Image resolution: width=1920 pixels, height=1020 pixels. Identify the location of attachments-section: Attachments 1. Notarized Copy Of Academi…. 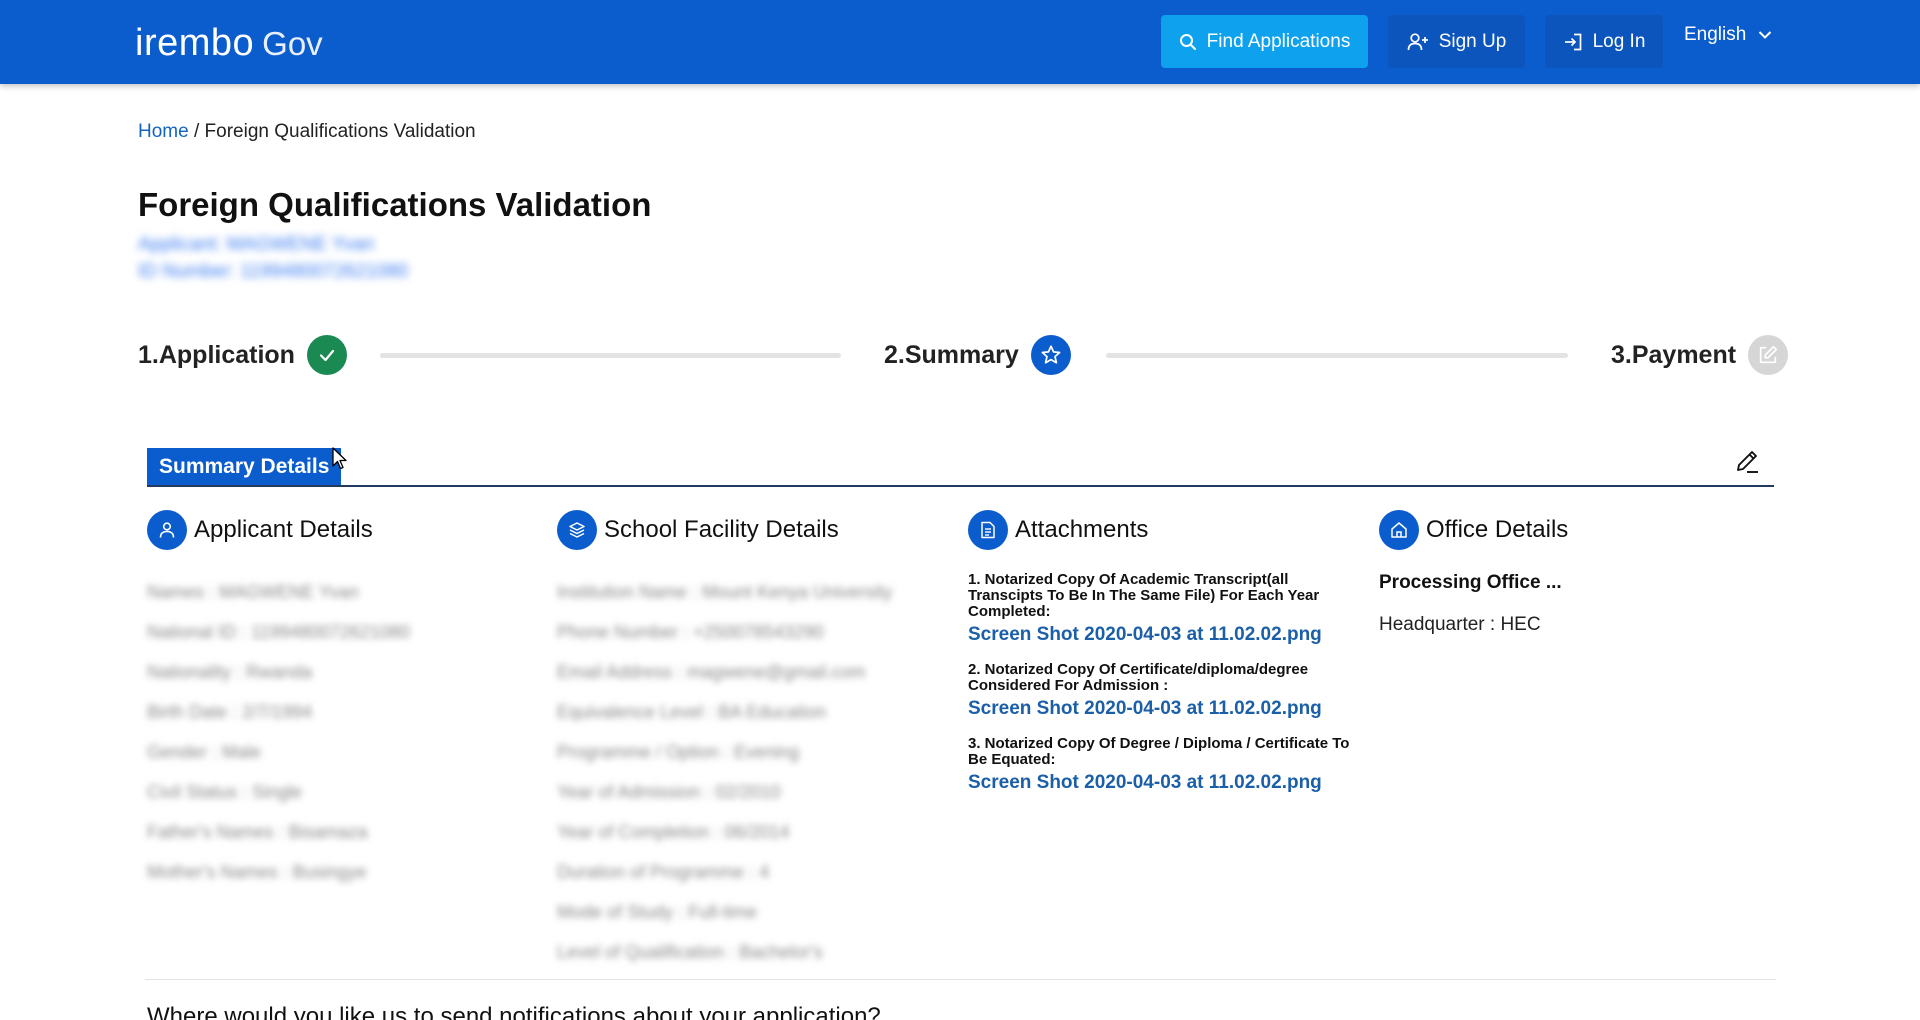
(1160, 660).